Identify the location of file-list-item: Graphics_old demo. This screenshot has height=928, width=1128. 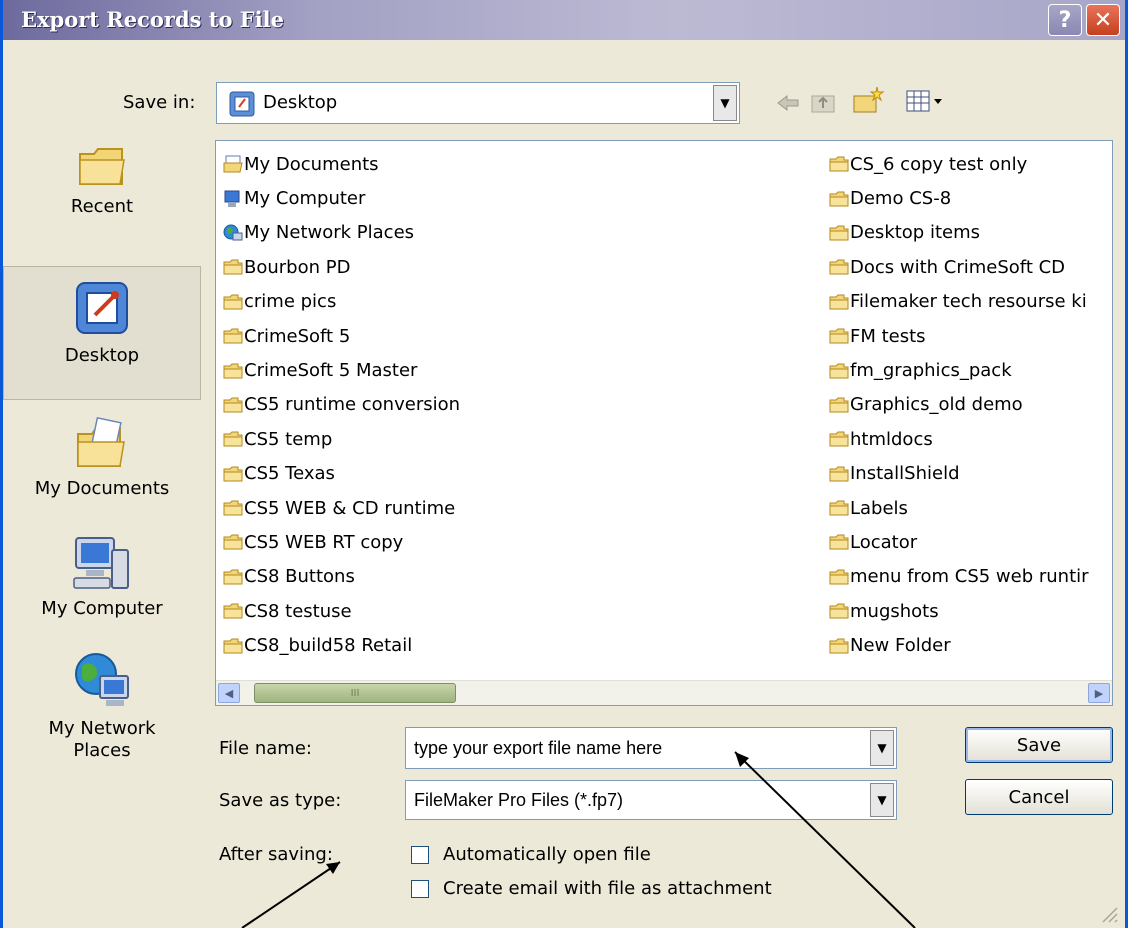
(958, 405).